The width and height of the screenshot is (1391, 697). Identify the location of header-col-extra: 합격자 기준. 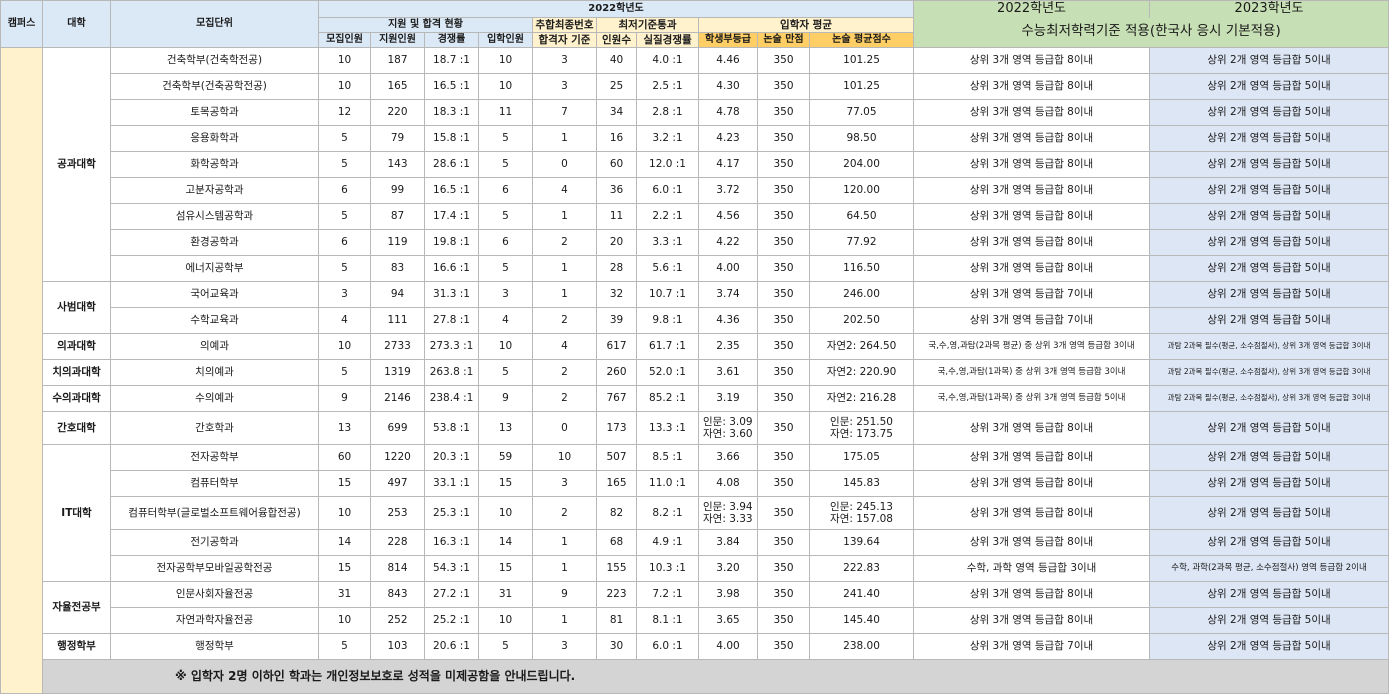
(564, 40).